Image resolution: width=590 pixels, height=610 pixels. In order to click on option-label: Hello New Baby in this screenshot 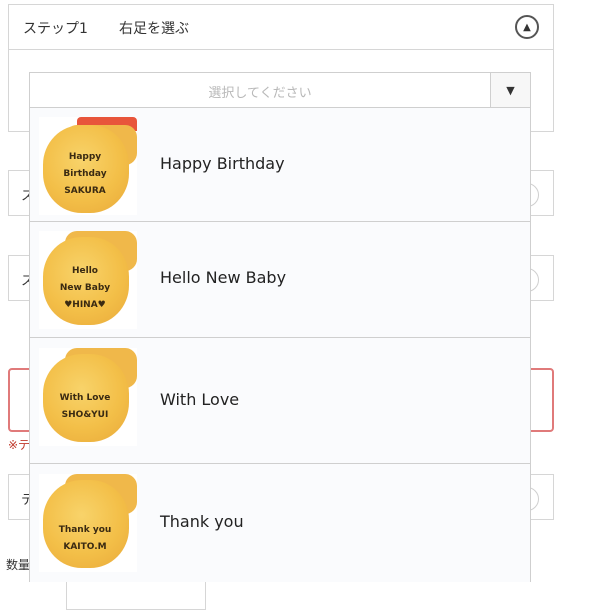, I will do `click(223, 277)`.